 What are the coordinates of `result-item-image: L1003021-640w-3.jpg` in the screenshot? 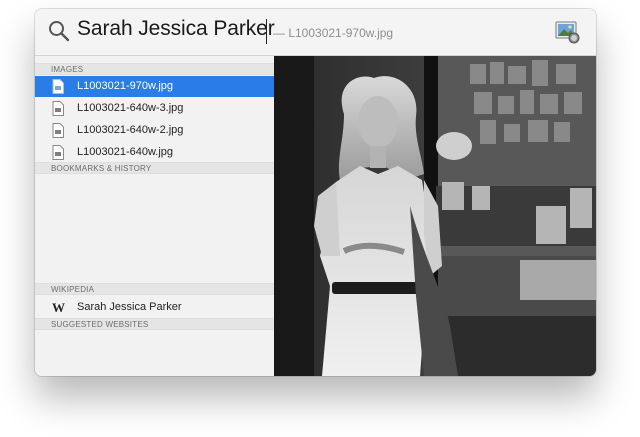 It's located at (154, 108).